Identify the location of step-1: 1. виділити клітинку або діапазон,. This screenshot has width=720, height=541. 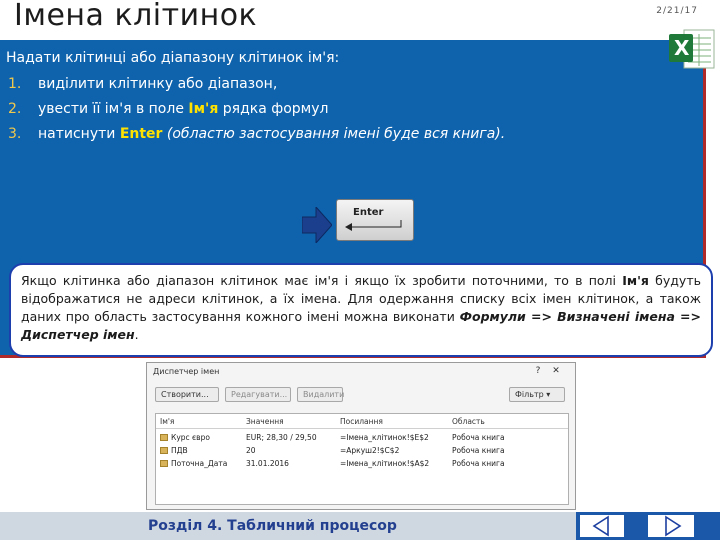
(142, 84).